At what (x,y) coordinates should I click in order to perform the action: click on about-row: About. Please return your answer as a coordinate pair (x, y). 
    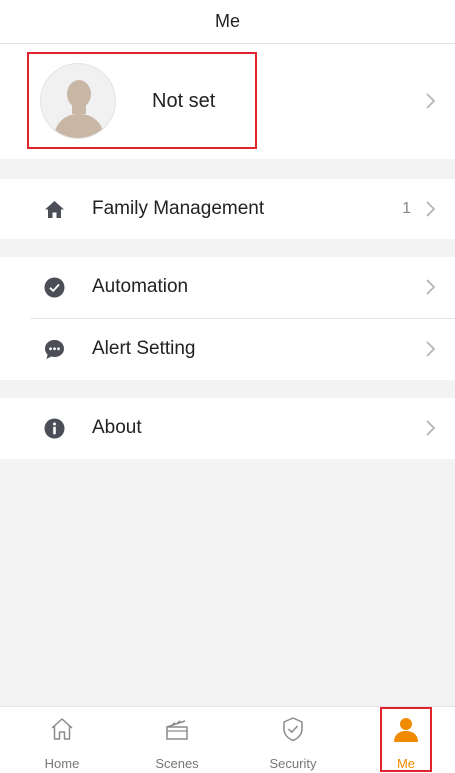
    Looking at the image, I should click on (227, 428).